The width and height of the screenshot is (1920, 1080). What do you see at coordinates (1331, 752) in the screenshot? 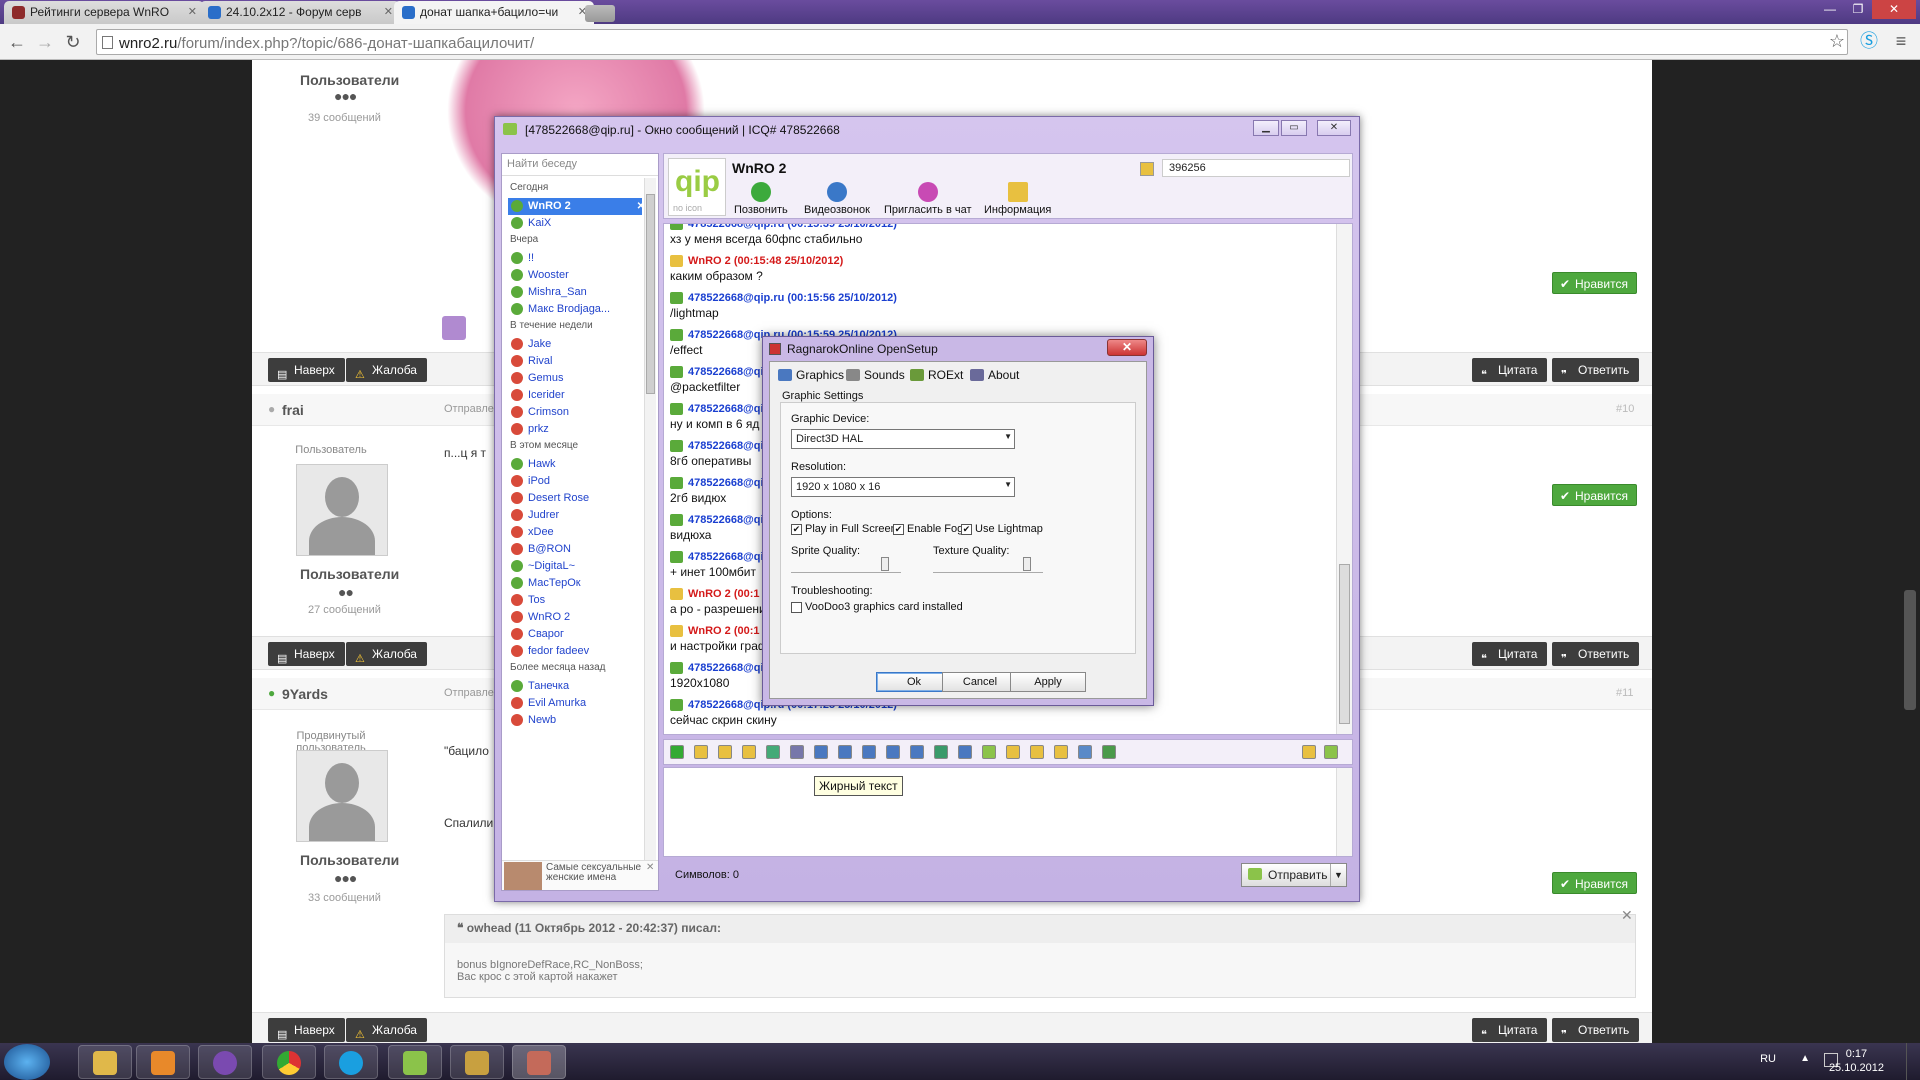
I see `send-mode-icon` at bounding box center [1331, 752].